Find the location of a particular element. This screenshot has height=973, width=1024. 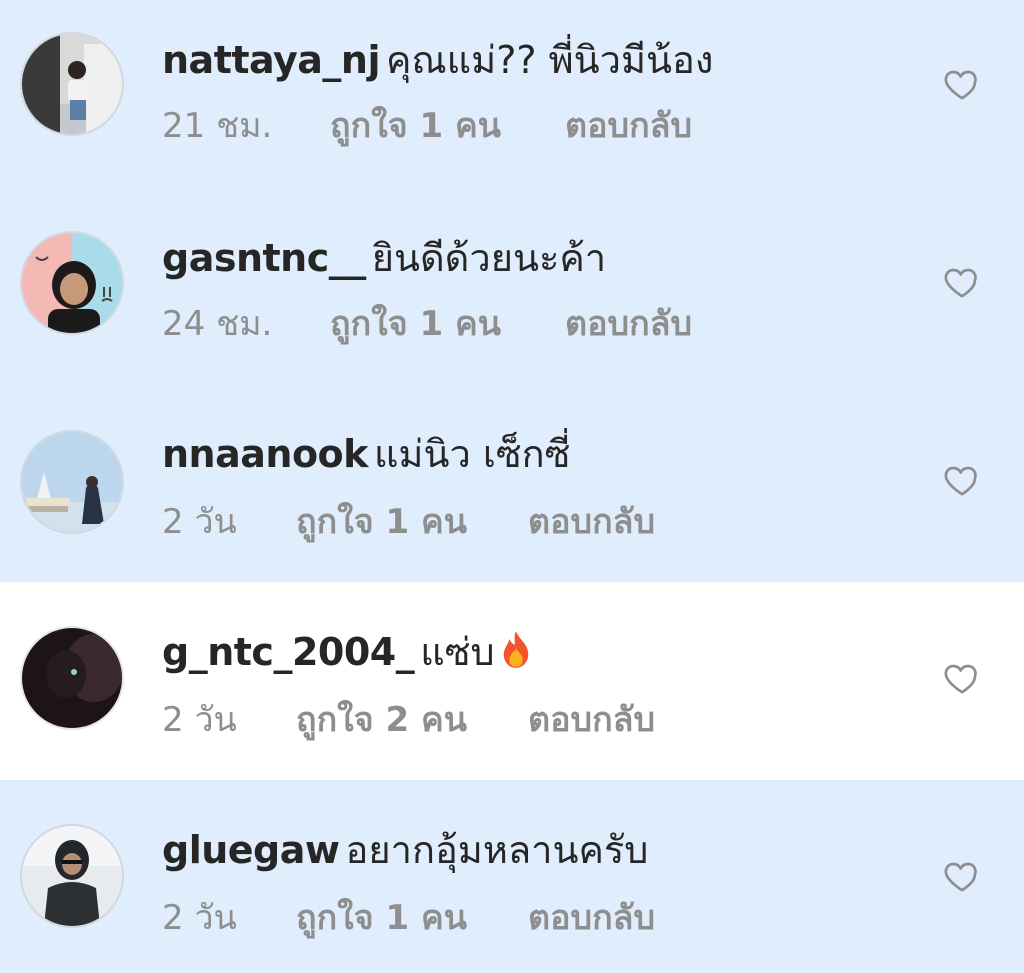

username: g_ntc_2004_ is located at coordinates (288, 652).